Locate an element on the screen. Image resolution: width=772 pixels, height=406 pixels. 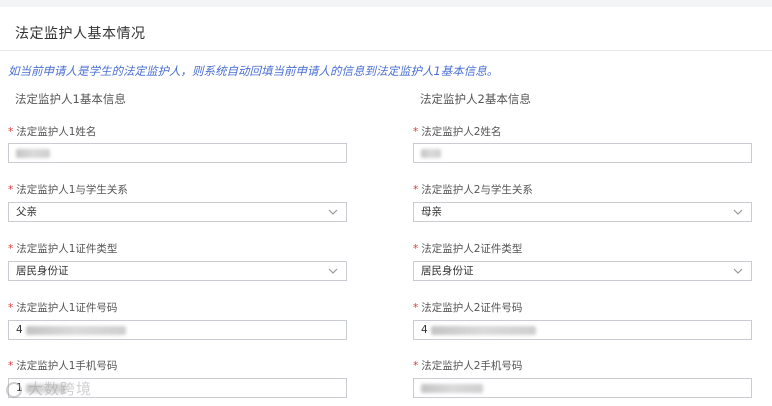
section-divider is located at coordinates (386, 50).